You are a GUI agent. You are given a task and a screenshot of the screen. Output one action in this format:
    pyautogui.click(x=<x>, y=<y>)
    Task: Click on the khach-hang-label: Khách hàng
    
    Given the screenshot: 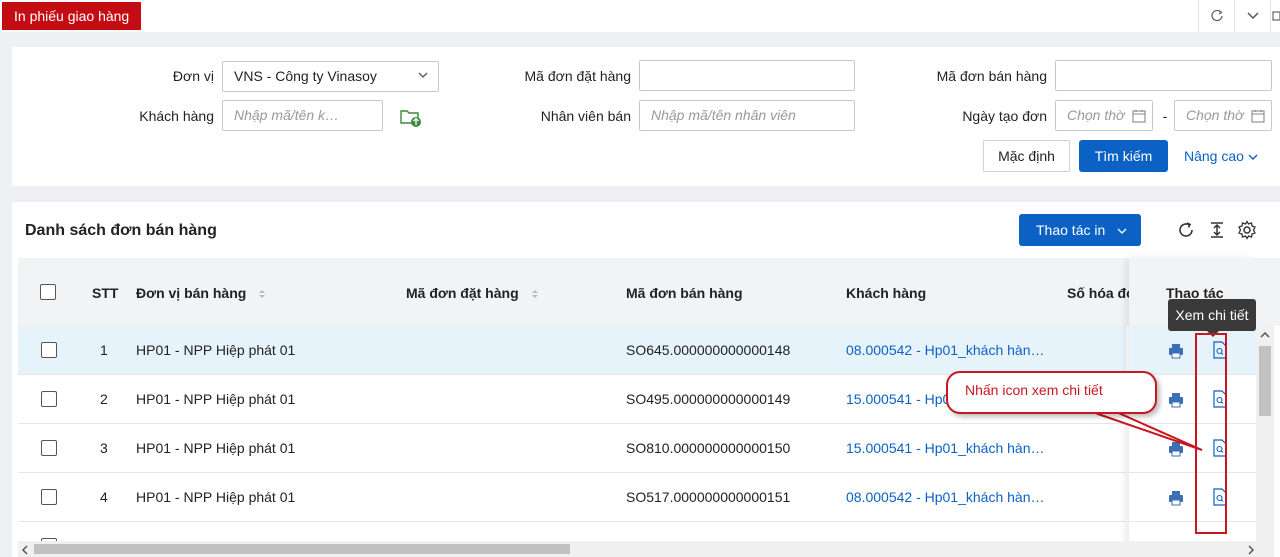 What is the action you would take?
    pyautogui.click(x=176, y=116)
    